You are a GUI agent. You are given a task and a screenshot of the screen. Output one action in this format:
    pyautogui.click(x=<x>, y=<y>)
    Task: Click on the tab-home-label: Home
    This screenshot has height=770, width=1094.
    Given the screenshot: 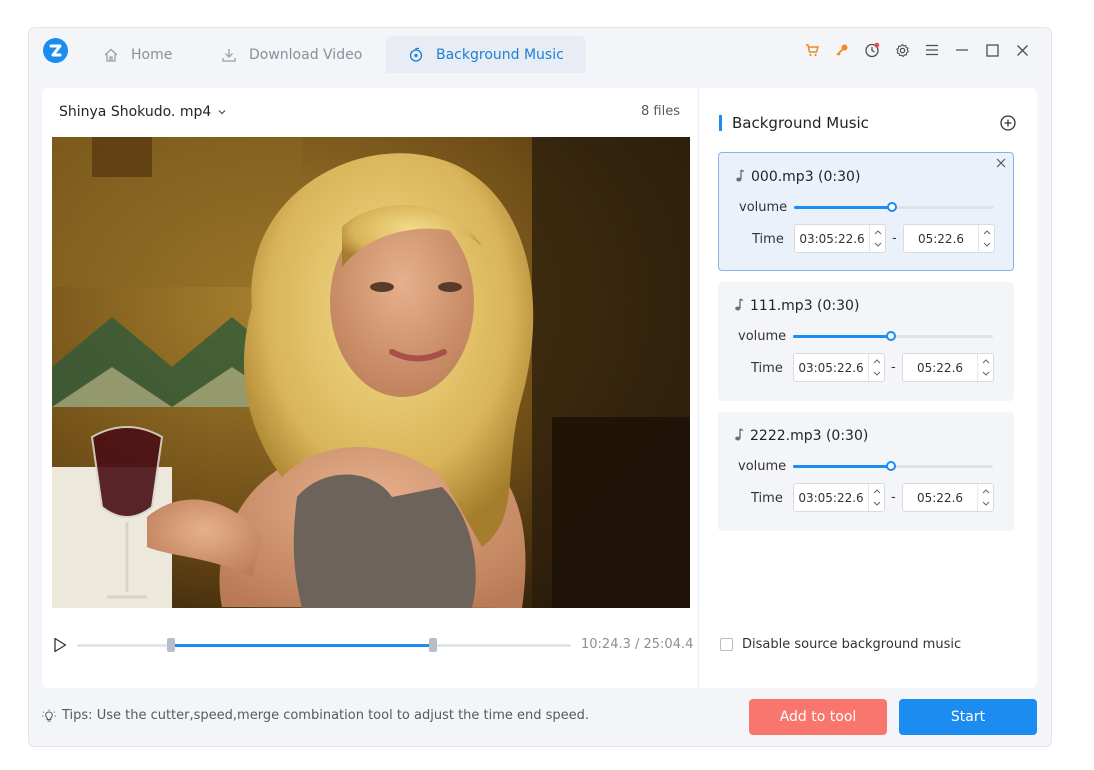 What is the action you would take?
    pyautogui.click(x=152, y=54)
    